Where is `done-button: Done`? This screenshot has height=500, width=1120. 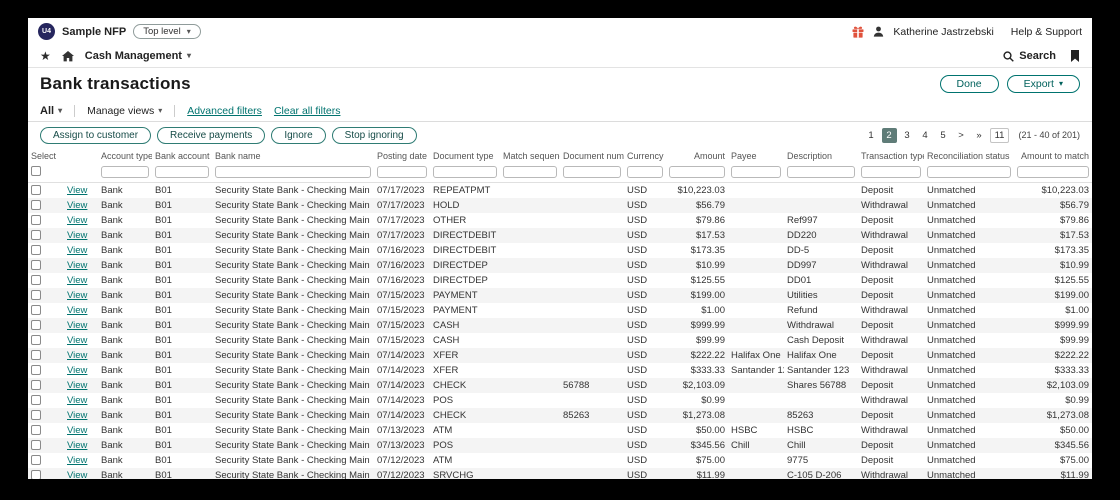
done-button: Done is located at coordinates (969, 84).